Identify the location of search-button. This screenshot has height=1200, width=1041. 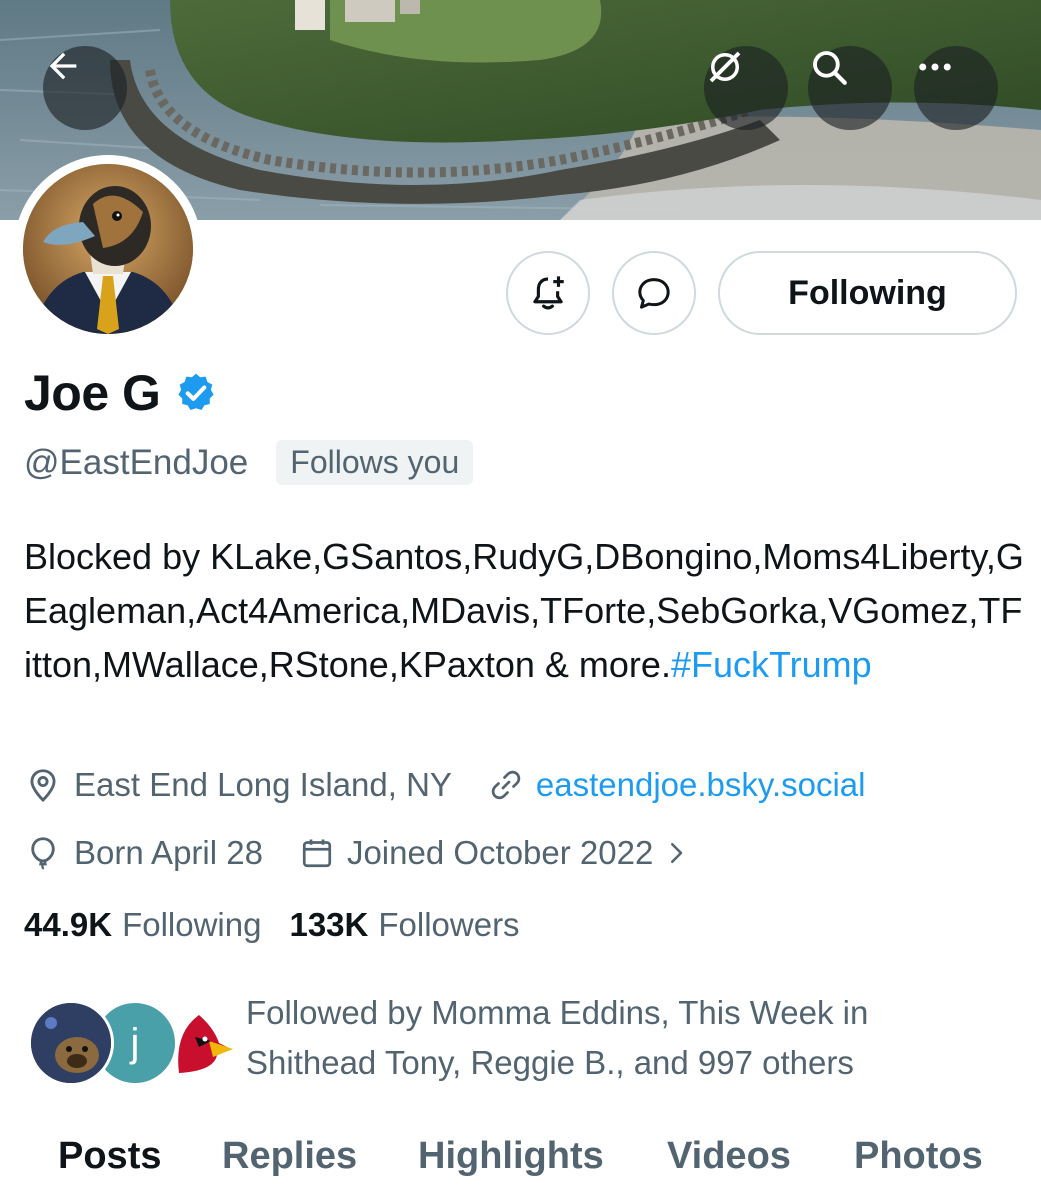
(850, 88).